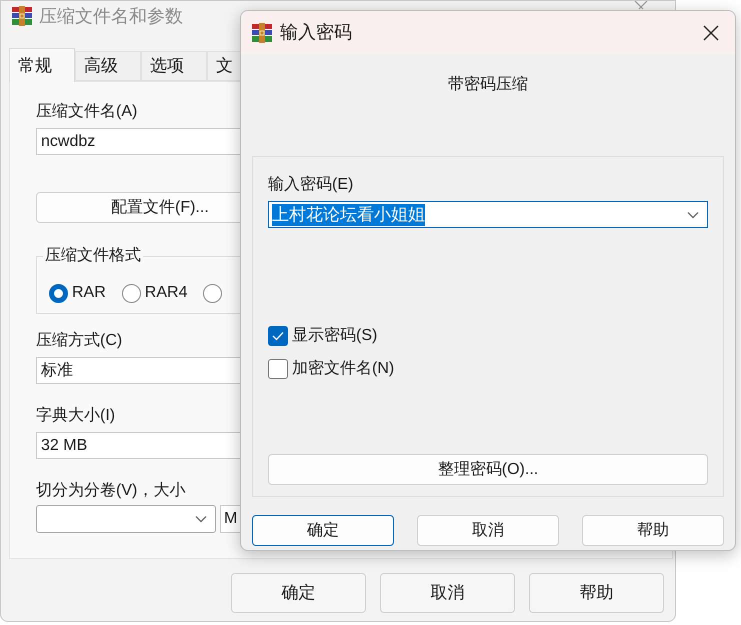 The height and width of the screenshot is (625, 741). Describe the element at coordinates (126, 519) in the screenshot. I see `combo-box` at that location.